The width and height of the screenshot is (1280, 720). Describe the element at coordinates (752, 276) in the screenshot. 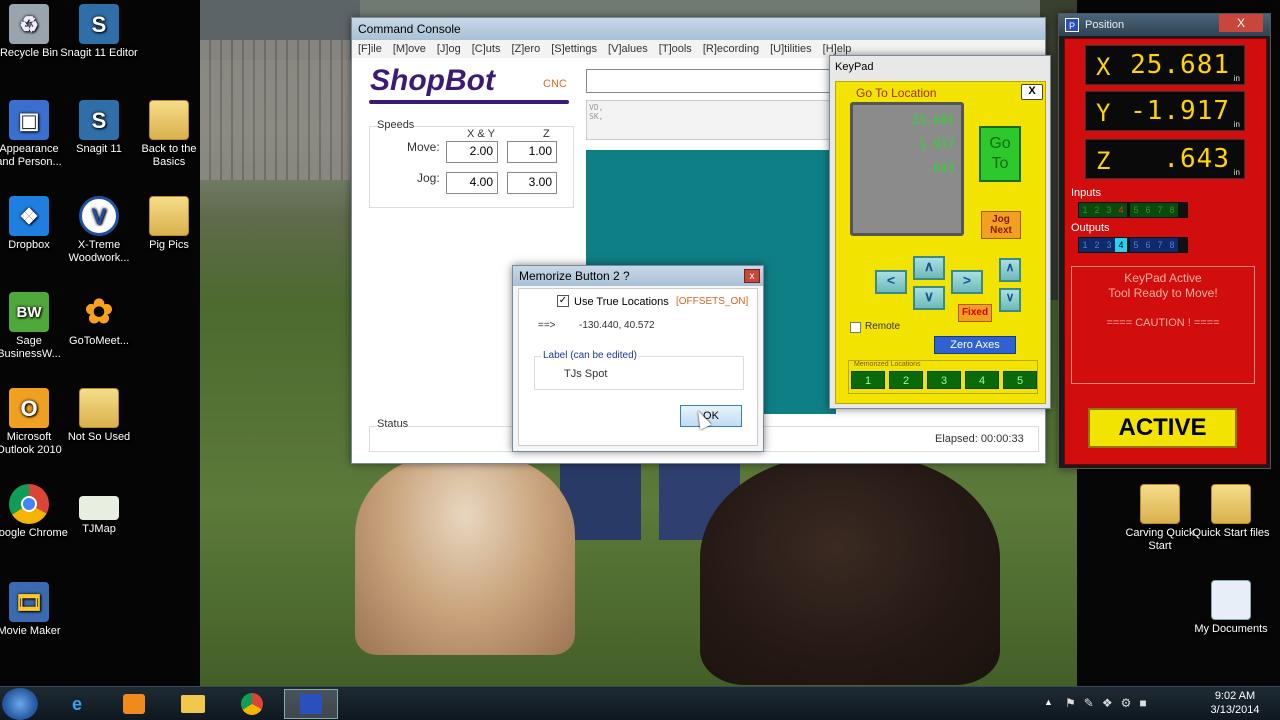

I see `dialog-close-button: x` at that location.